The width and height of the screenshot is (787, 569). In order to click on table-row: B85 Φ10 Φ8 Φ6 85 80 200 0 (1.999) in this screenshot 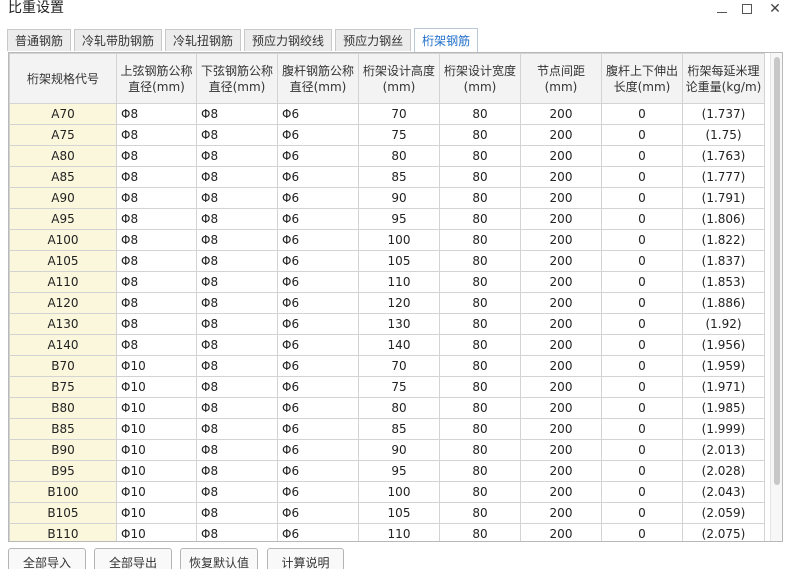, I will do `click(387, 429)`.